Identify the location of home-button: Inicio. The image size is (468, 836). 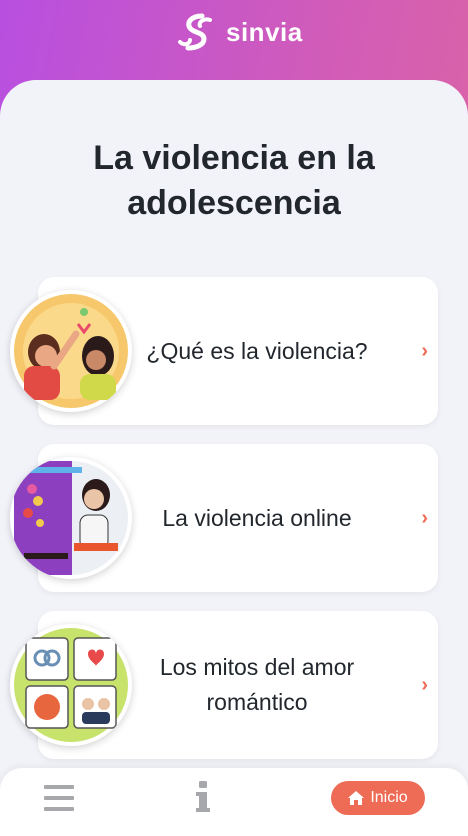
(378, 798).